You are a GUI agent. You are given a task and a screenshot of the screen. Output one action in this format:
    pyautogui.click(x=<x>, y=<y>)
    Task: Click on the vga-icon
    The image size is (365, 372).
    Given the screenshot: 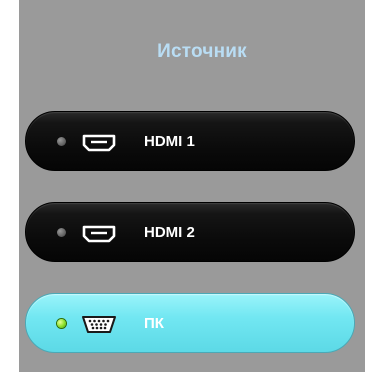 What is the action you would take?
    pyautogui.click(x=99, y=324)
    